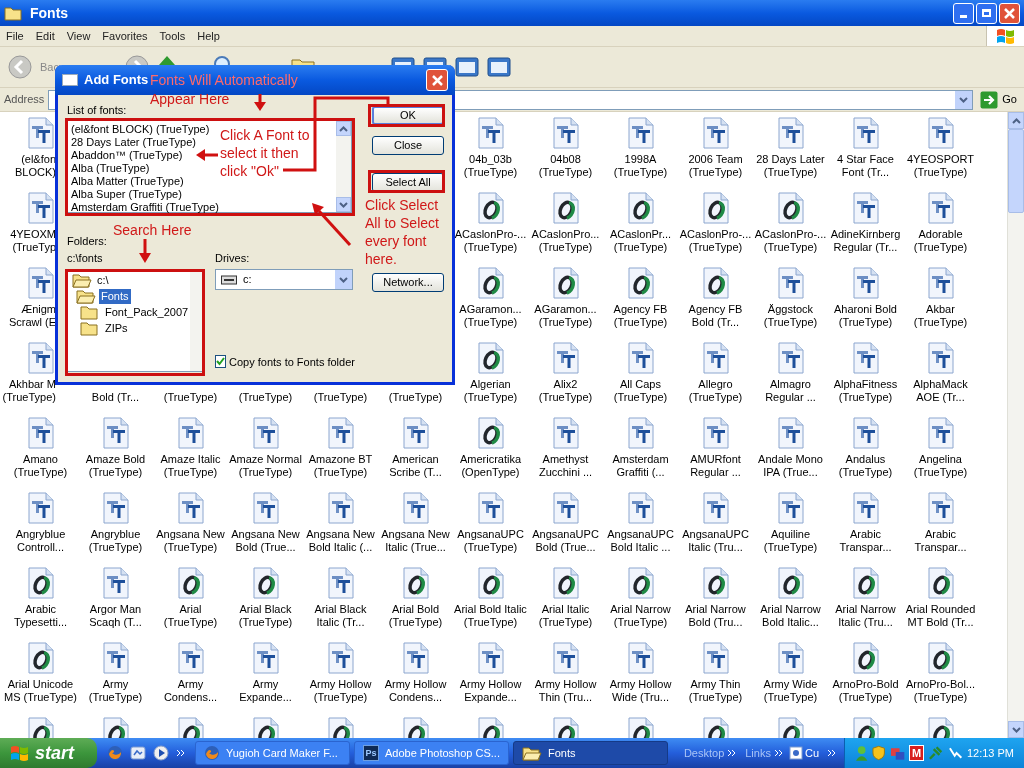 This screenshot has width=1024, height=768. Describe the element at coordinates (49, 13) in the screenshot. I see `window-title: Fonts` at that location.